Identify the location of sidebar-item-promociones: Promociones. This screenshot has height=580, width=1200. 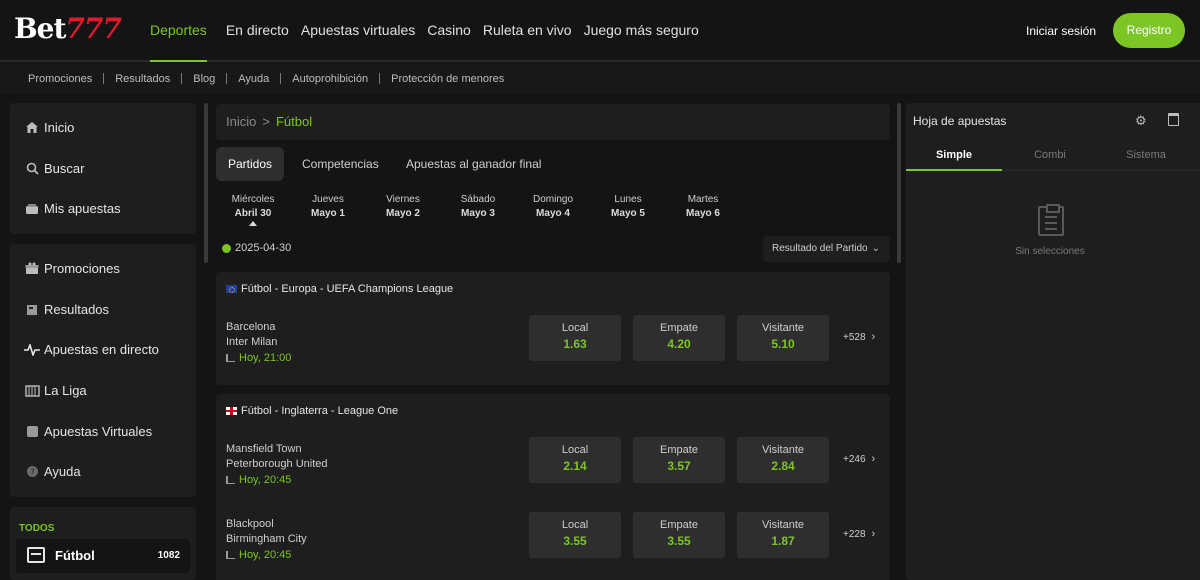
(72, 268).